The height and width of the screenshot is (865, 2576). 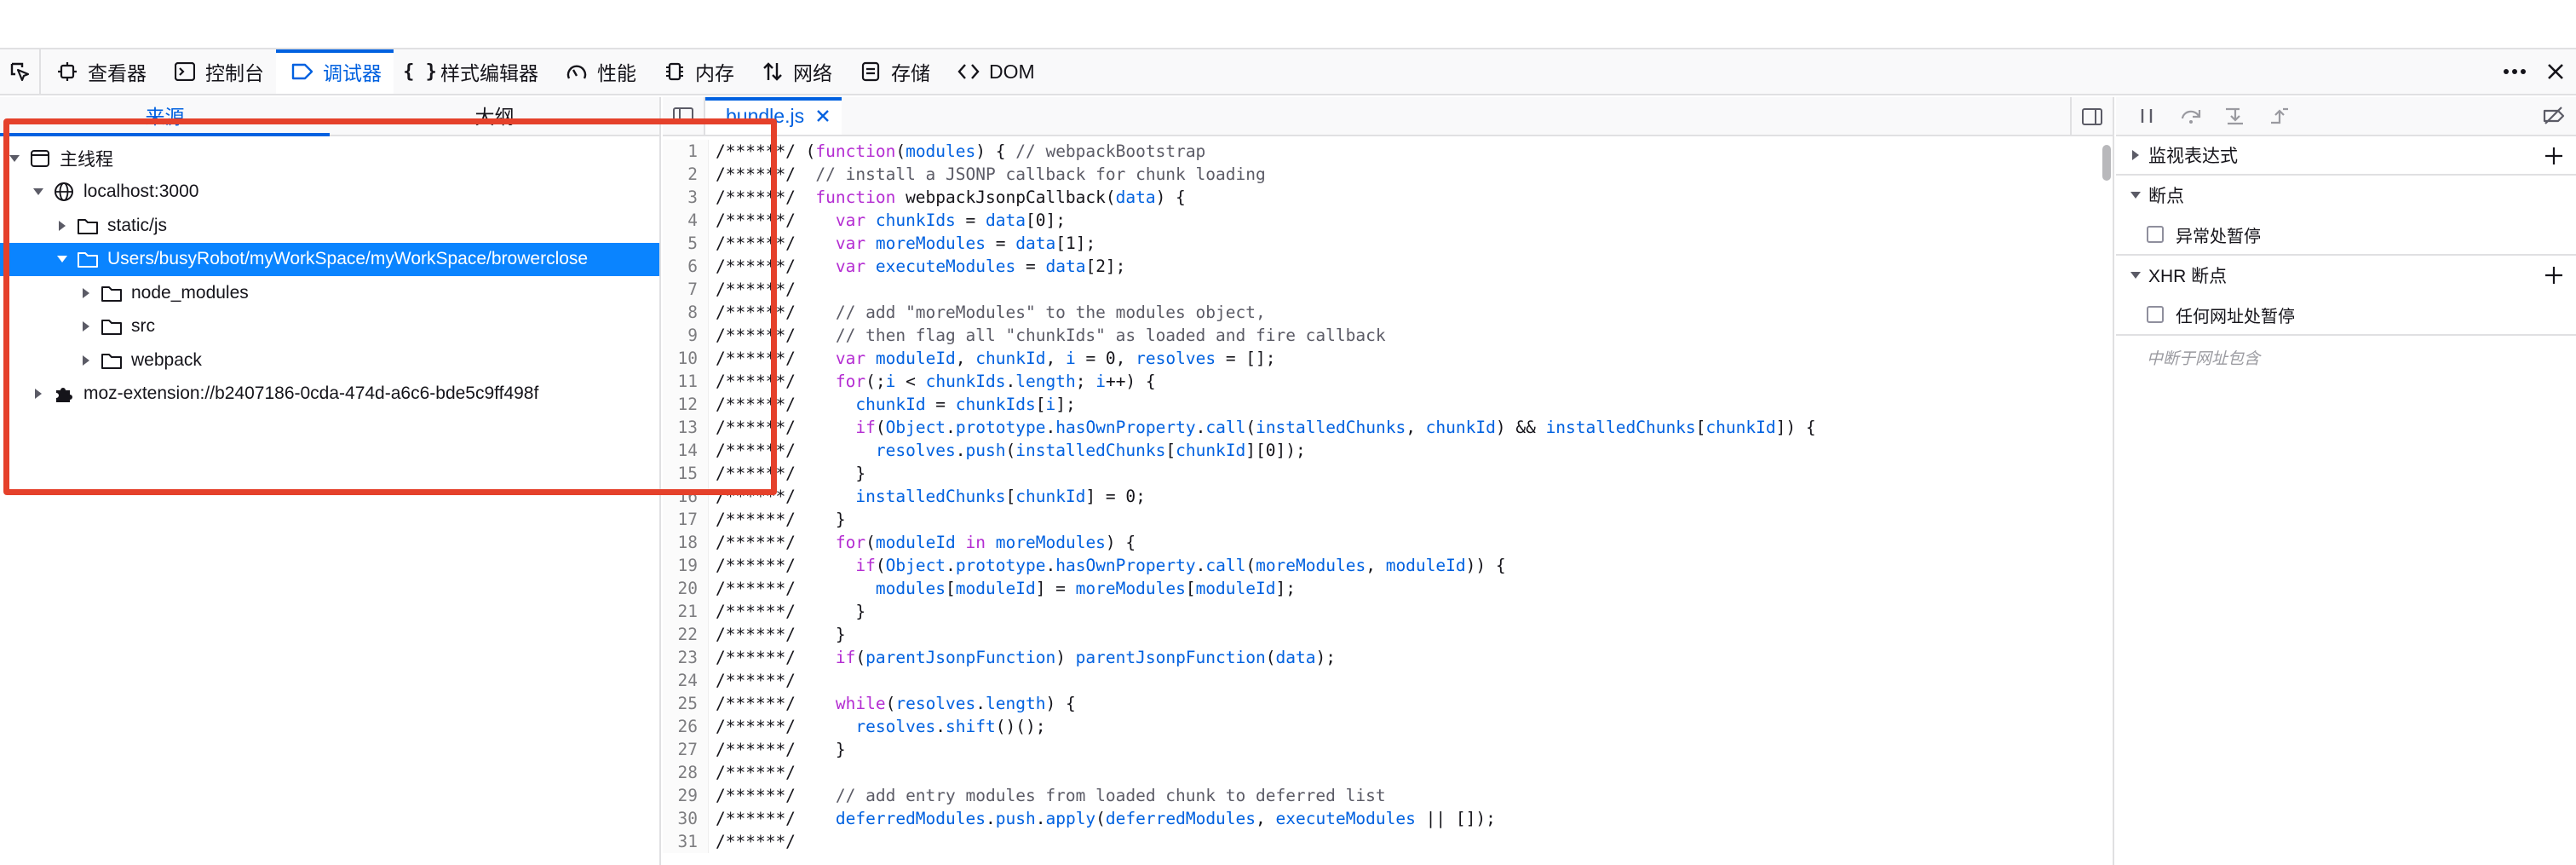 What do you see at coordinates (686, 542) in the screenshot?
I see `line-number: 18` at bounding box center [686, 542].